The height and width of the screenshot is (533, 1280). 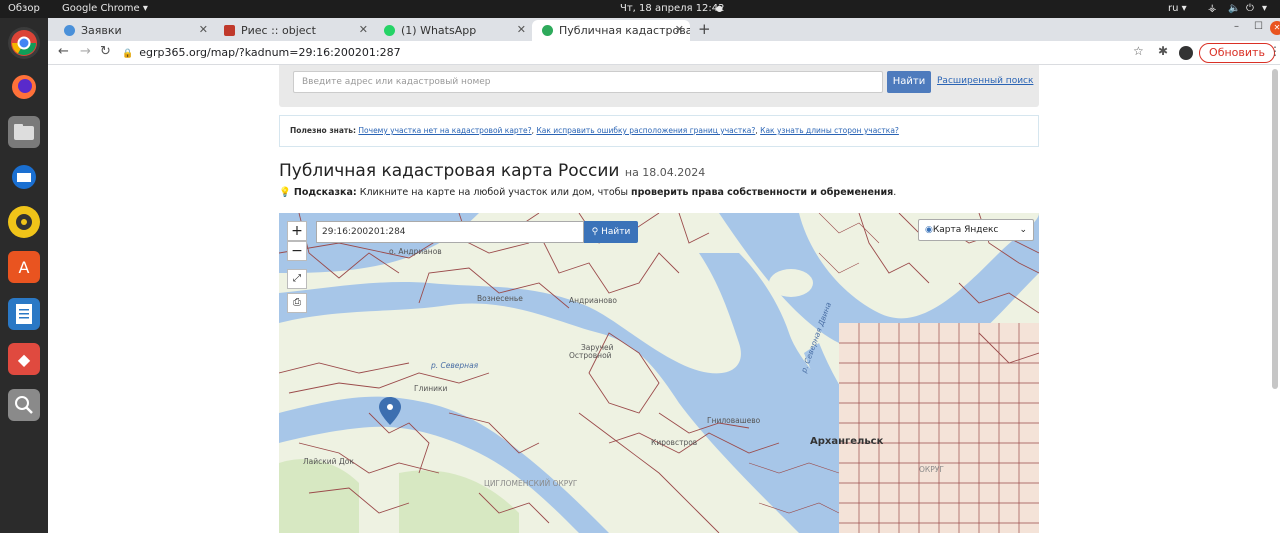 What do you see at coordinates (24, 222) in the screenshot?
I see `rhythmbox-icon` at bounding box center [24, 222].